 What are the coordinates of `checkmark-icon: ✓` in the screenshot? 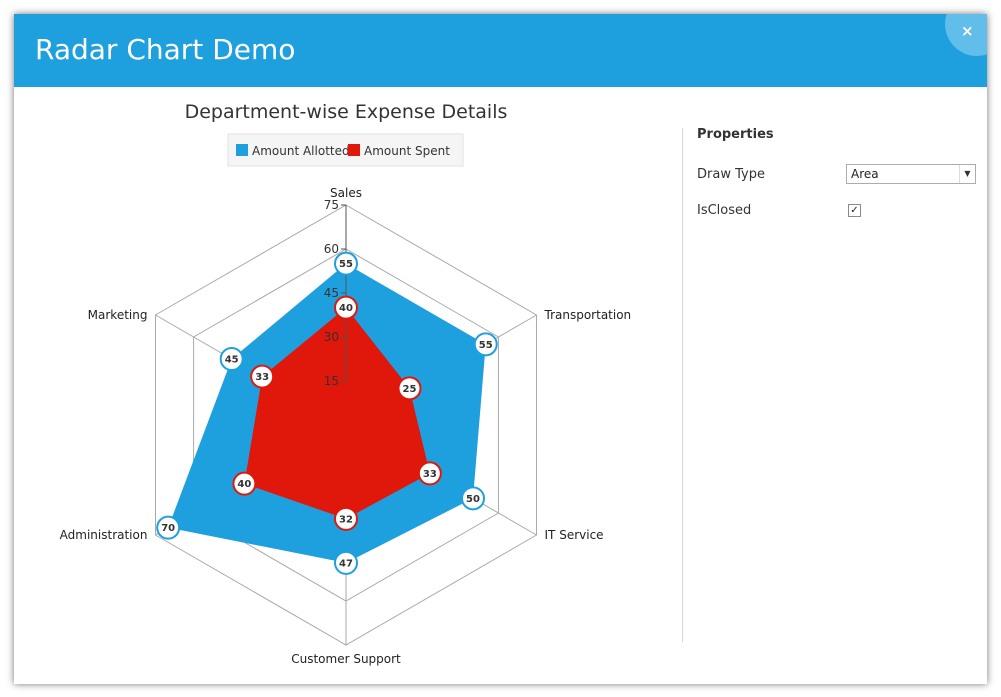 It's located at (854, 210).